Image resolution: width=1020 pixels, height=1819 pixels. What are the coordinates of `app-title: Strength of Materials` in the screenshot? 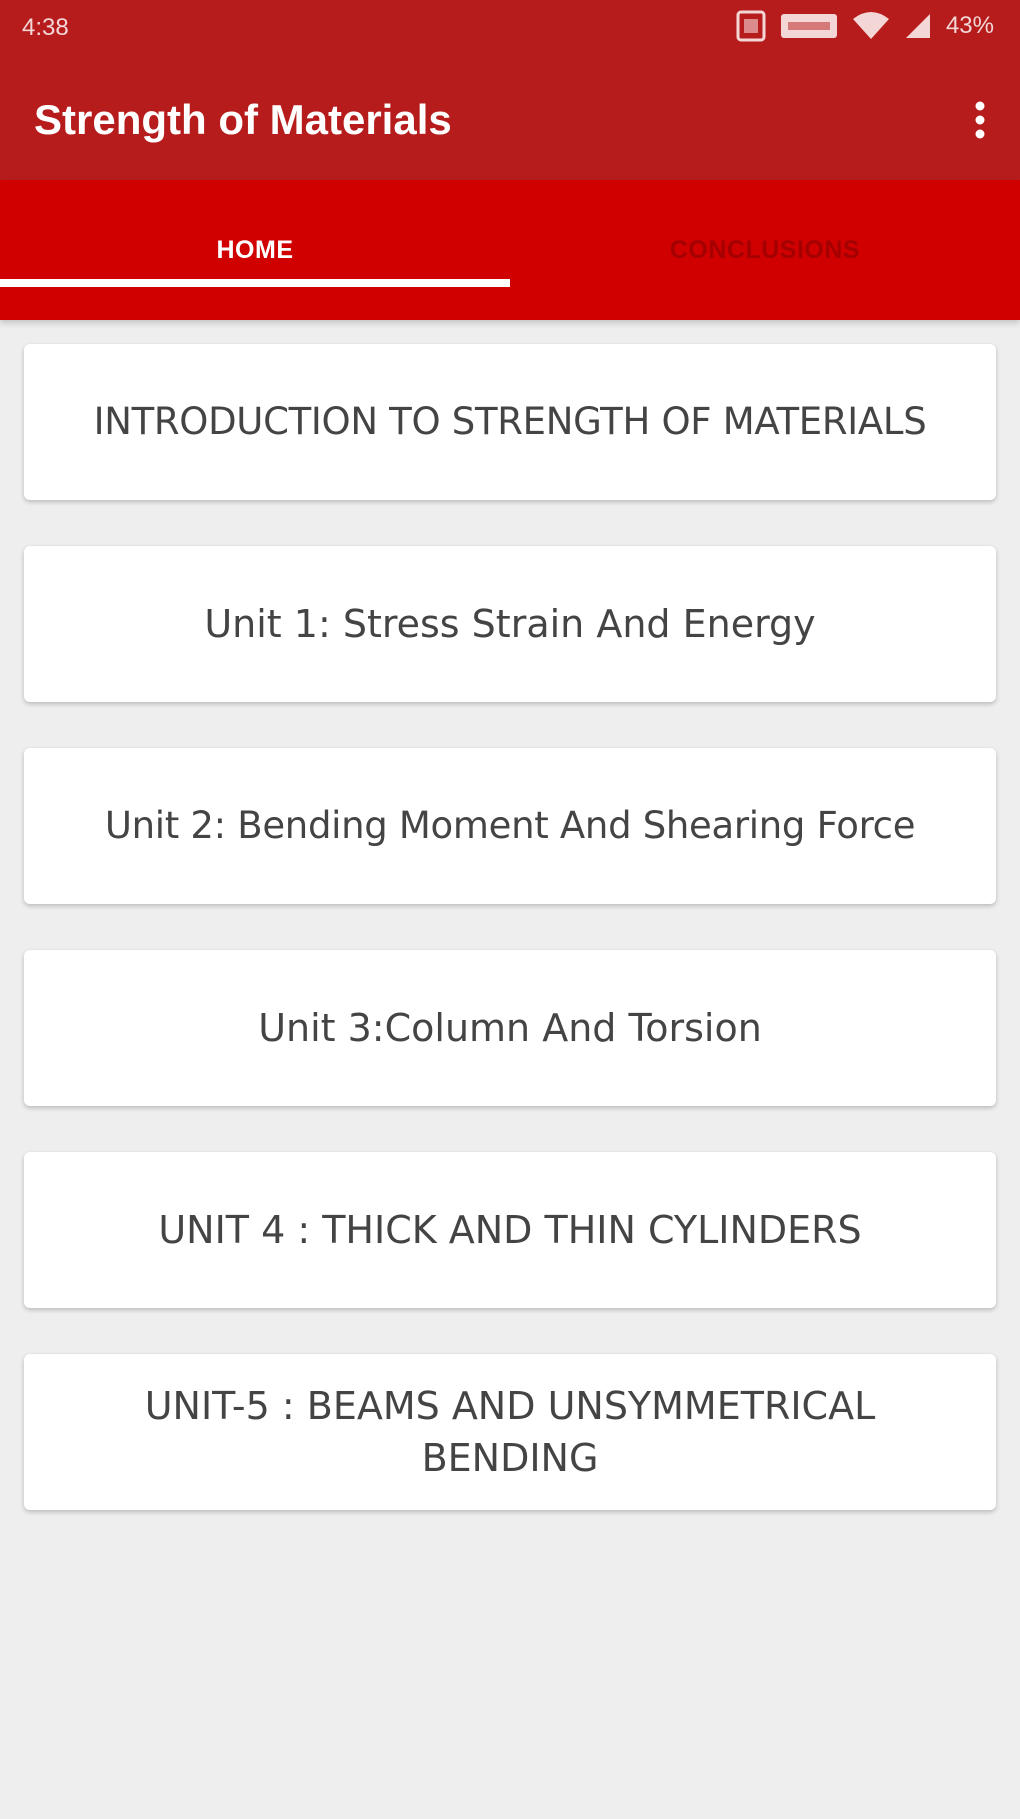 It's located at (243, 119).